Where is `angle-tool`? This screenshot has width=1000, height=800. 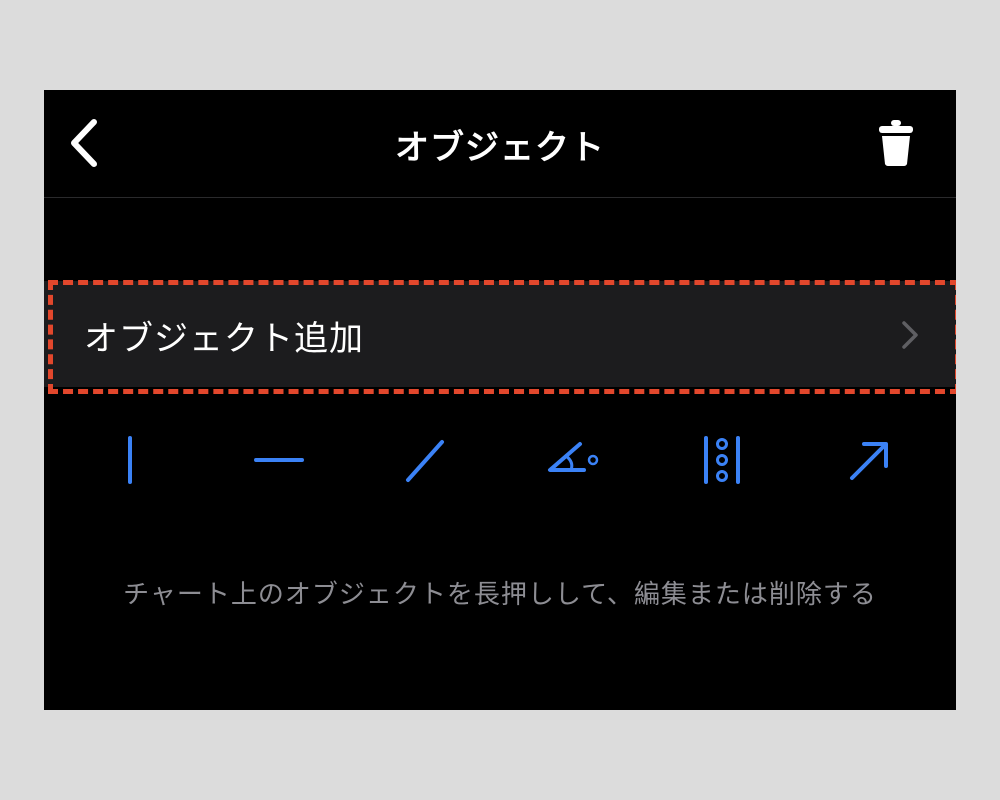 angle-tool is located at coordinates (574, 460).